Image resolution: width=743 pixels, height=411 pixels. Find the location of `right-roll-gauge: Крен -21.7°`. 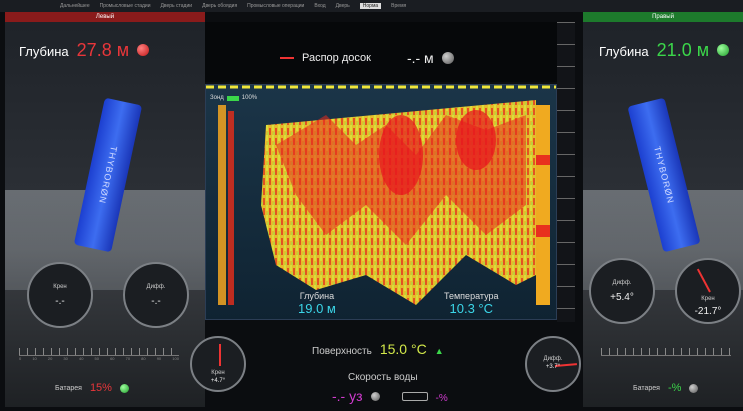

right-roll-gauge: Крен -21.7° is located at coordinates (708, 291).